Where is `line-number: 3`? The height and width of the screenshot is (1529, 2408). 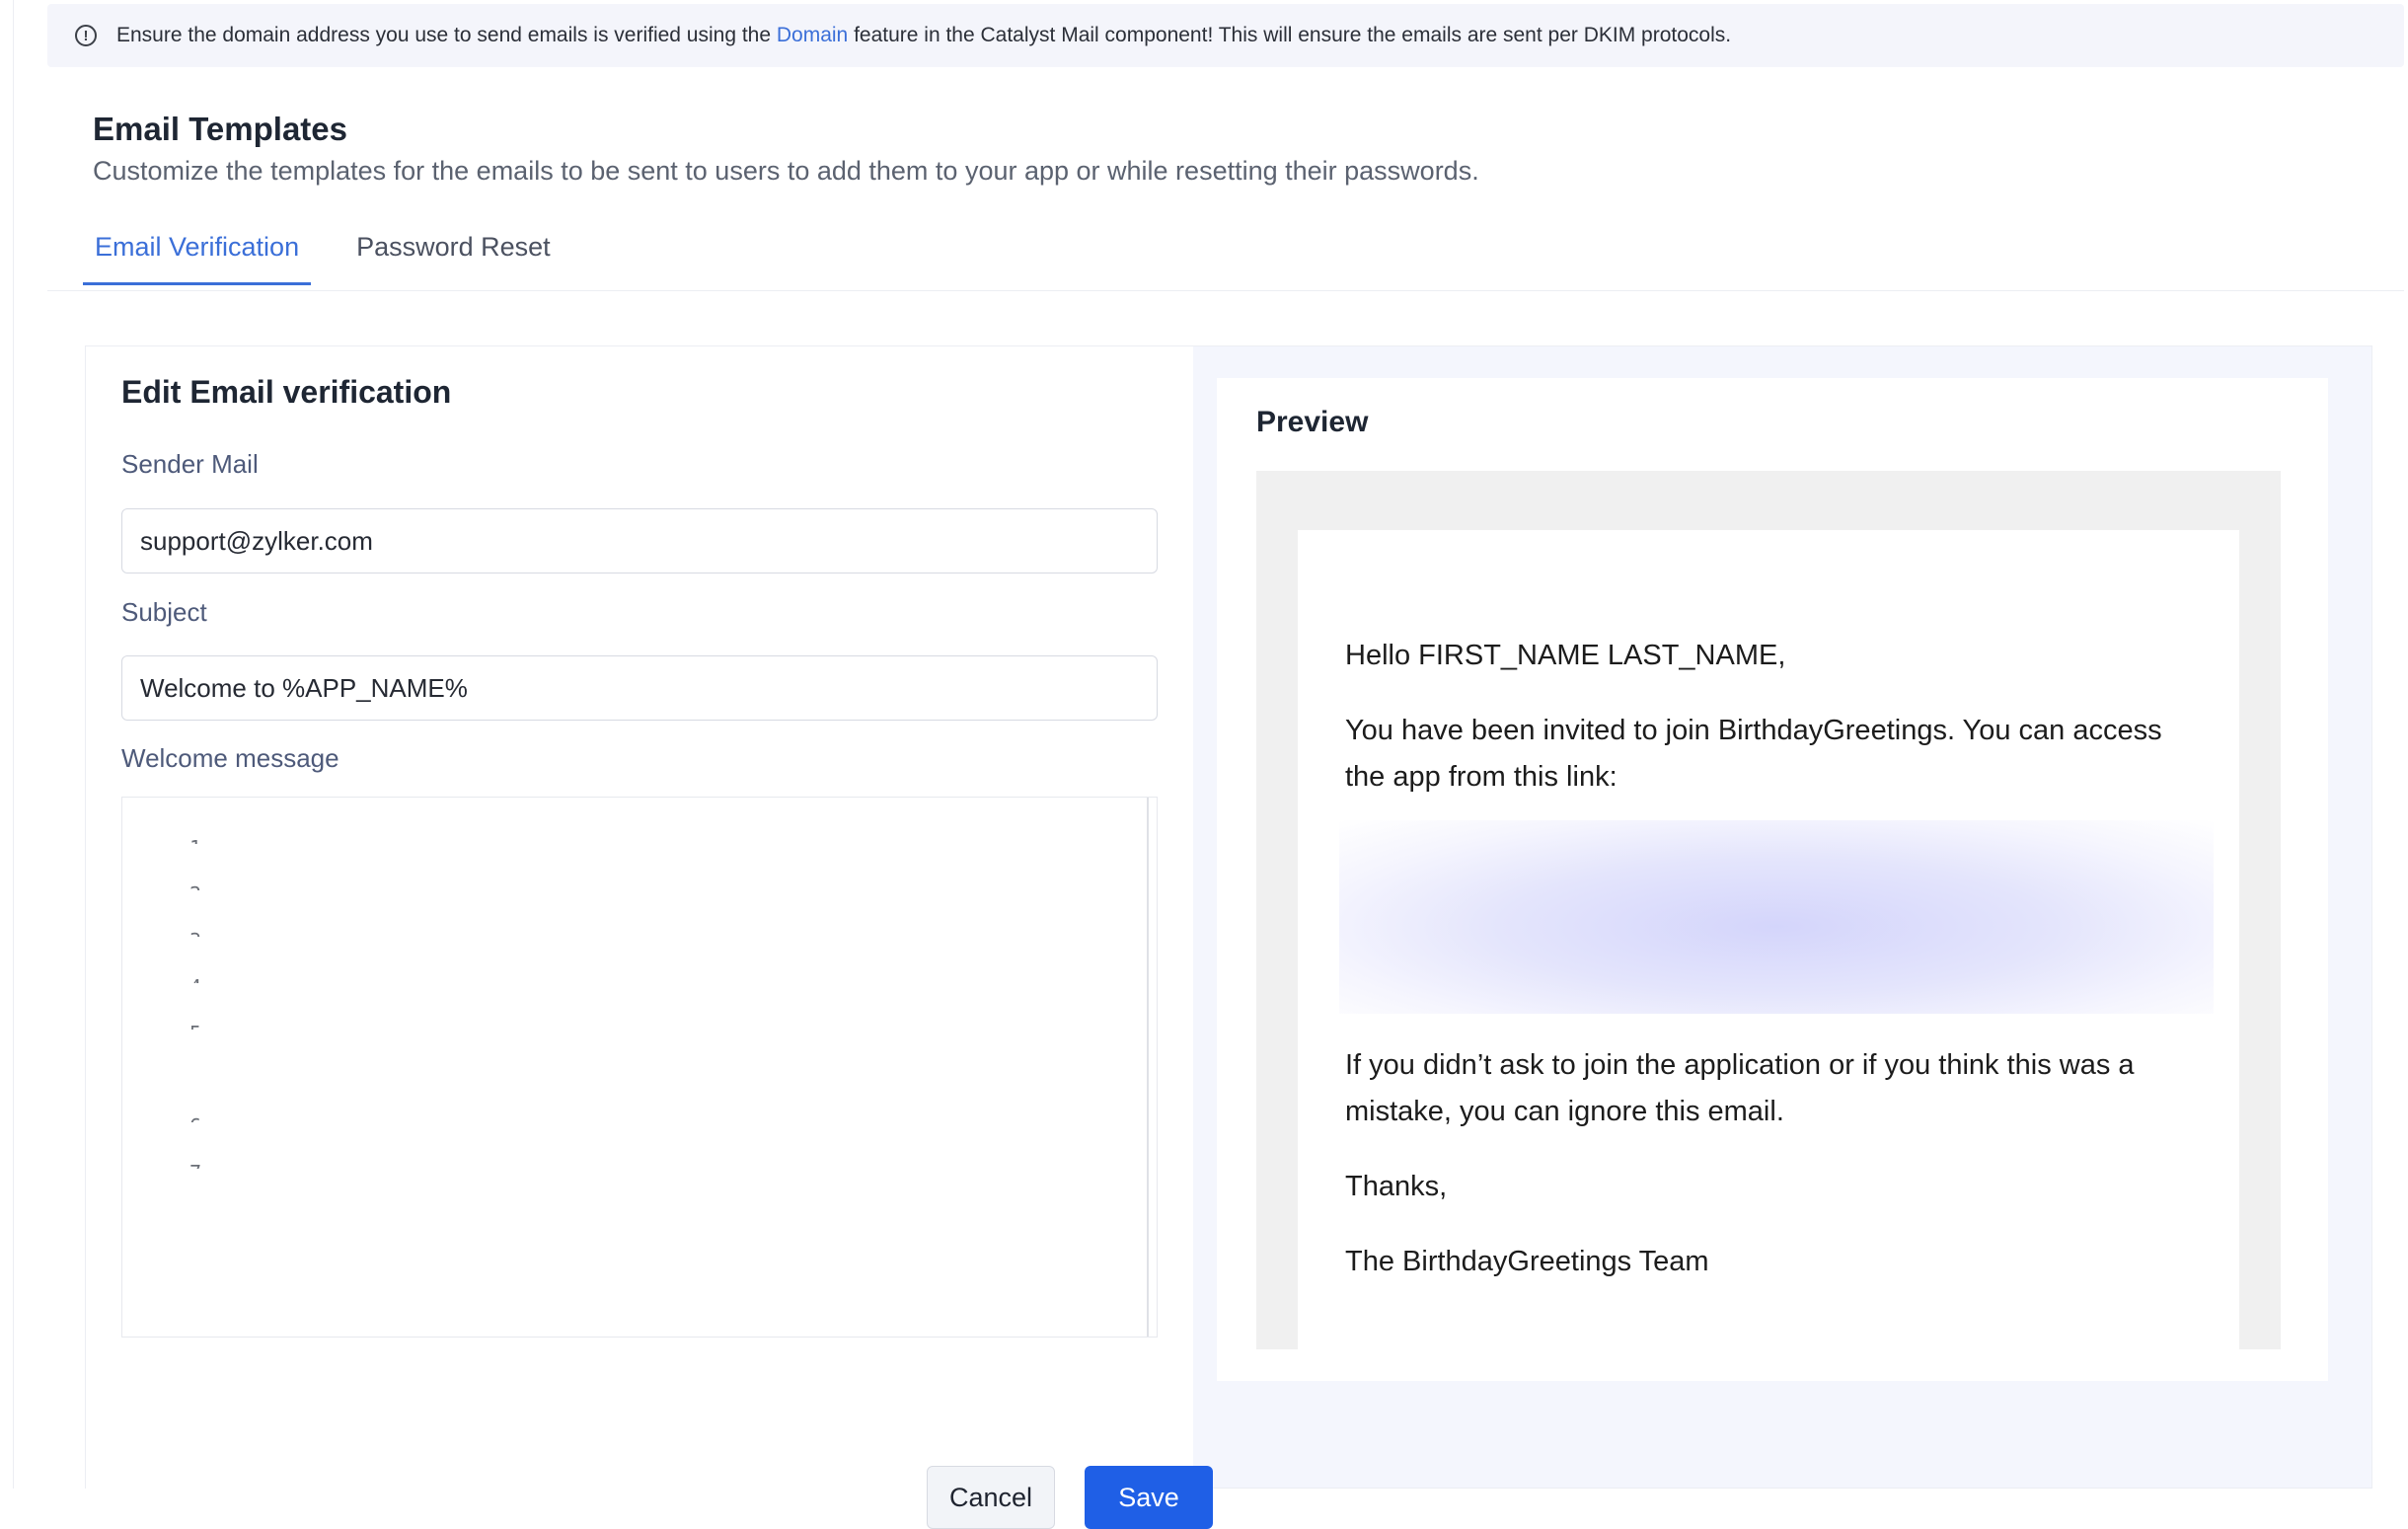
line-number: 3 is located at coordinates (162, 927).